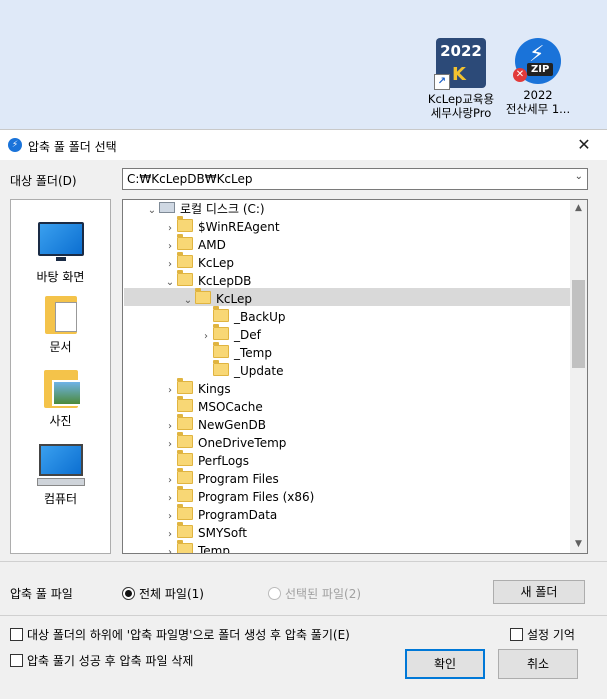 The height and width of the screenshot is (699, 607). What do you see at coordinates (445, 664) in the screenshot?
I see `ok-button: 확인` at bounding box center [445, 664].